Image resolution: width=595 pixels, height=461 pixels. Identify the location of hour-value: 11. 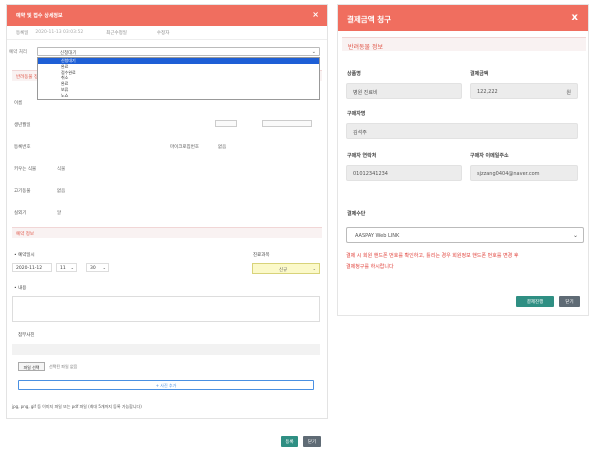
(63, 268).